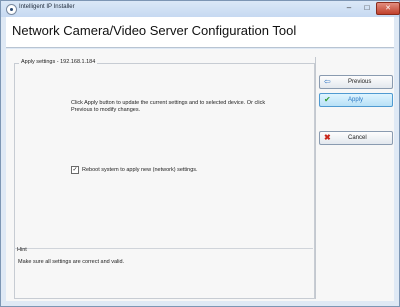 The image size is (400, 307). I want to click on apply-button: ✔ Apply, so click(356, 100).